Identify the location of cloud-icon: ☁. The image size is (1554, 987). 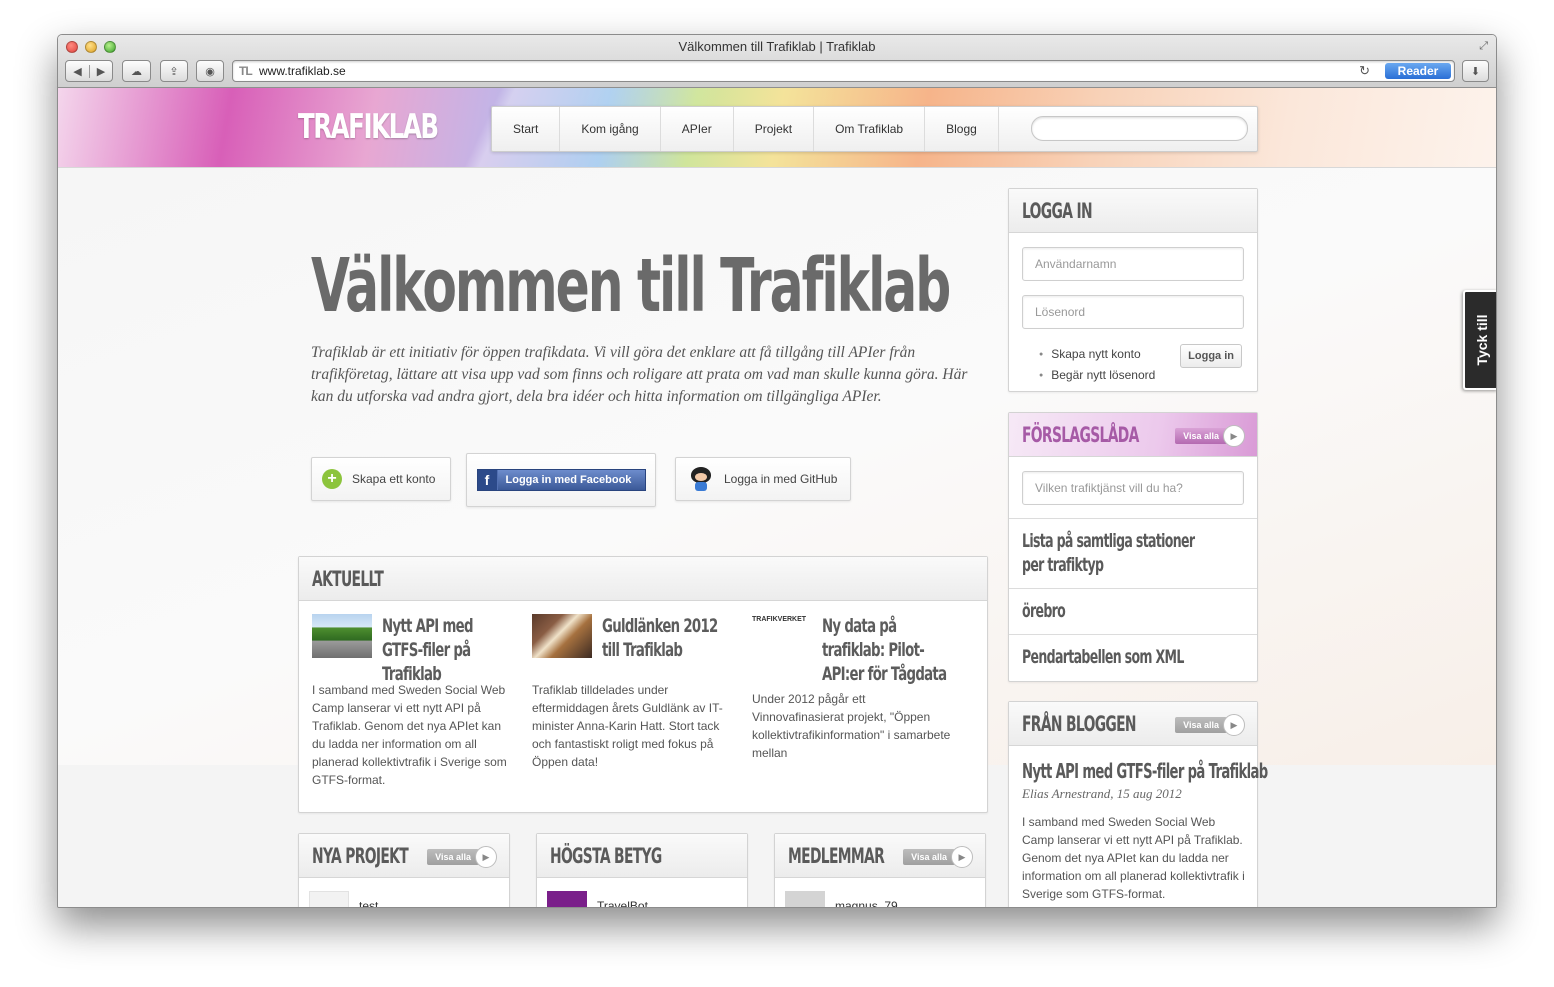
(136, 71).